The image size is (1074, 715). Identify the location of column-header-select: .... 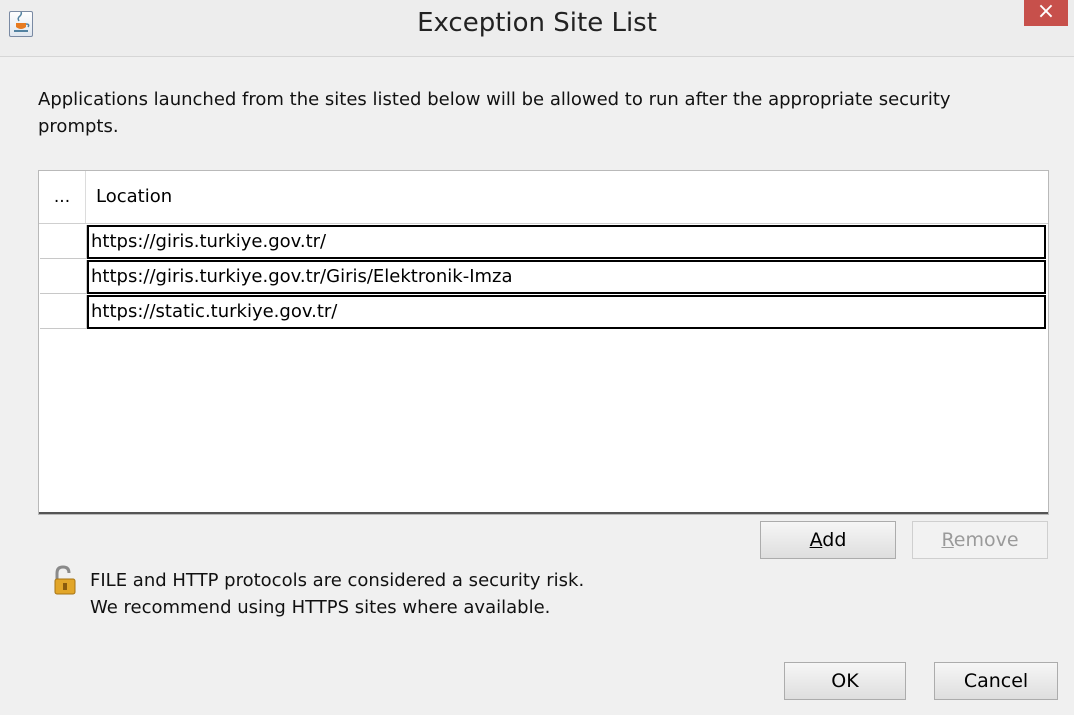
(62, 197).